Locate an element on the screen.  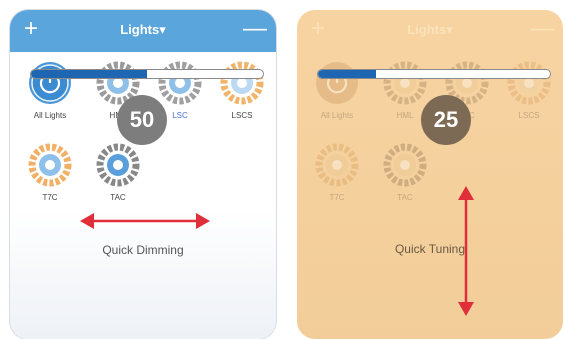
tuning-level-fill is located at coordinates (347, 74).